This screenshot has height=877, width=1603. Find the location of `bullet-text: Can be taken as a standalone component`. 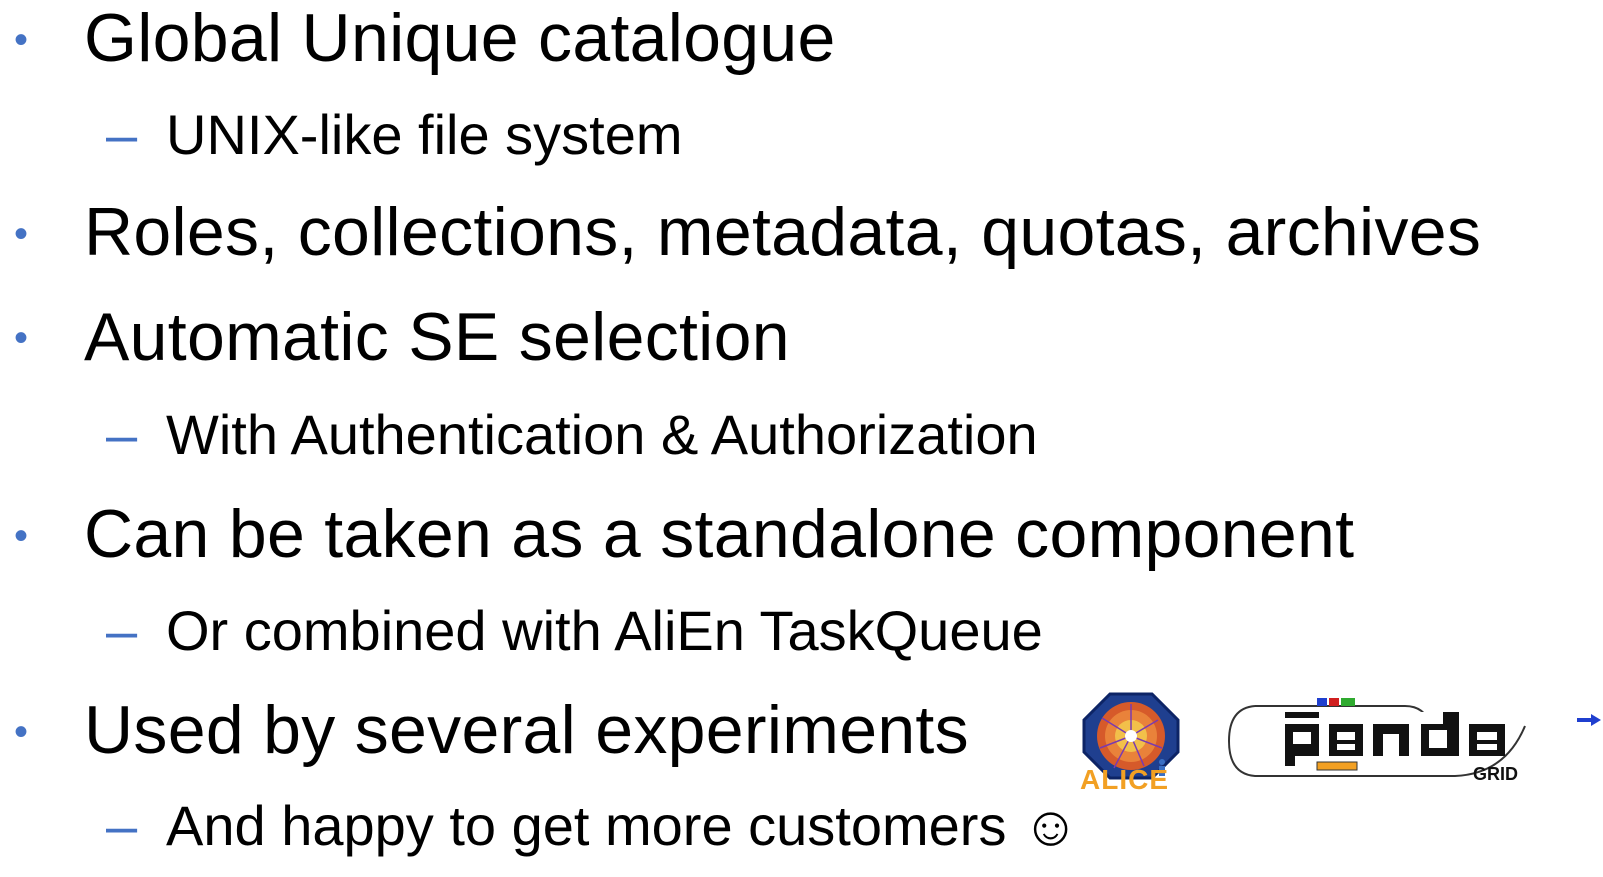

bullet-text: Can be taken as a standalone component is located at coordinates (719, 534).